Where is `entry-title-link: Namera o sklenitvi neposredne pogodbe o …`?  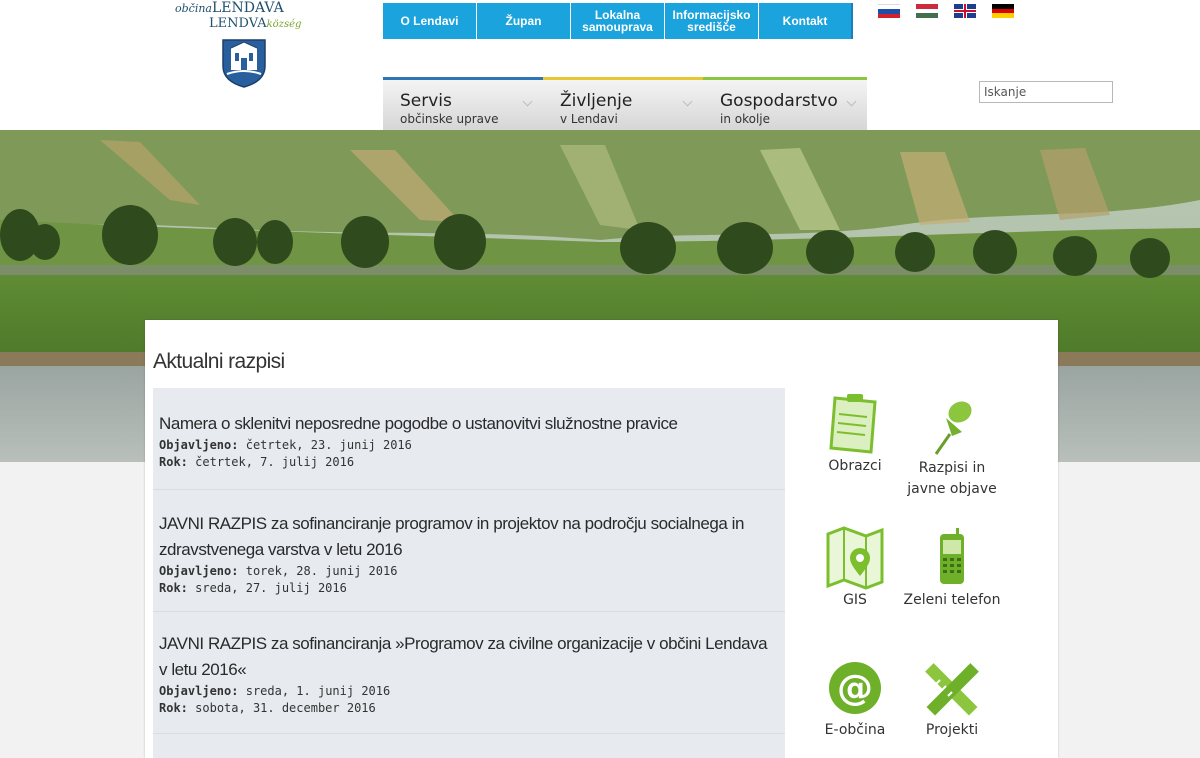
entry-title-link: Namera o sklenitvi neposredne pogodbe o … is located at coordinates (469, 424).